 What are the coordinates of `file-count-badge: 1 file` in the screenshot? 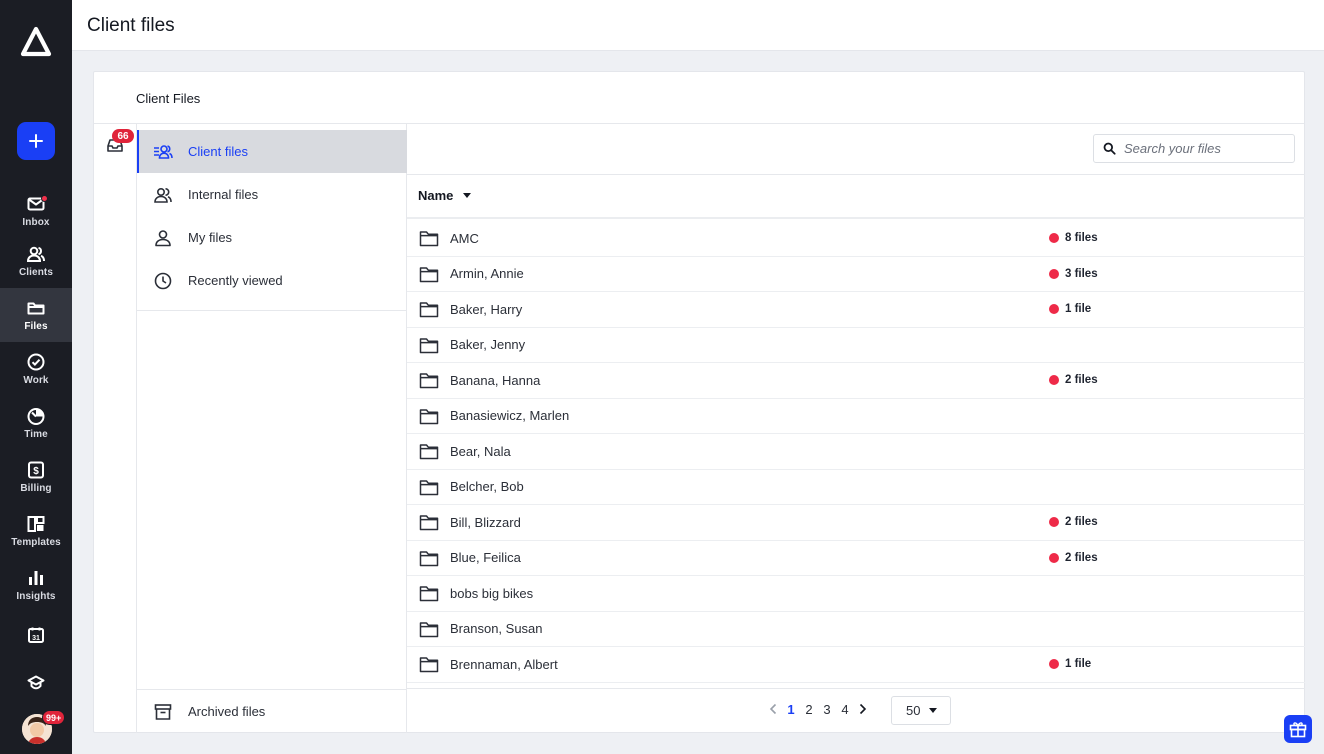 It's located at (1070, 309).